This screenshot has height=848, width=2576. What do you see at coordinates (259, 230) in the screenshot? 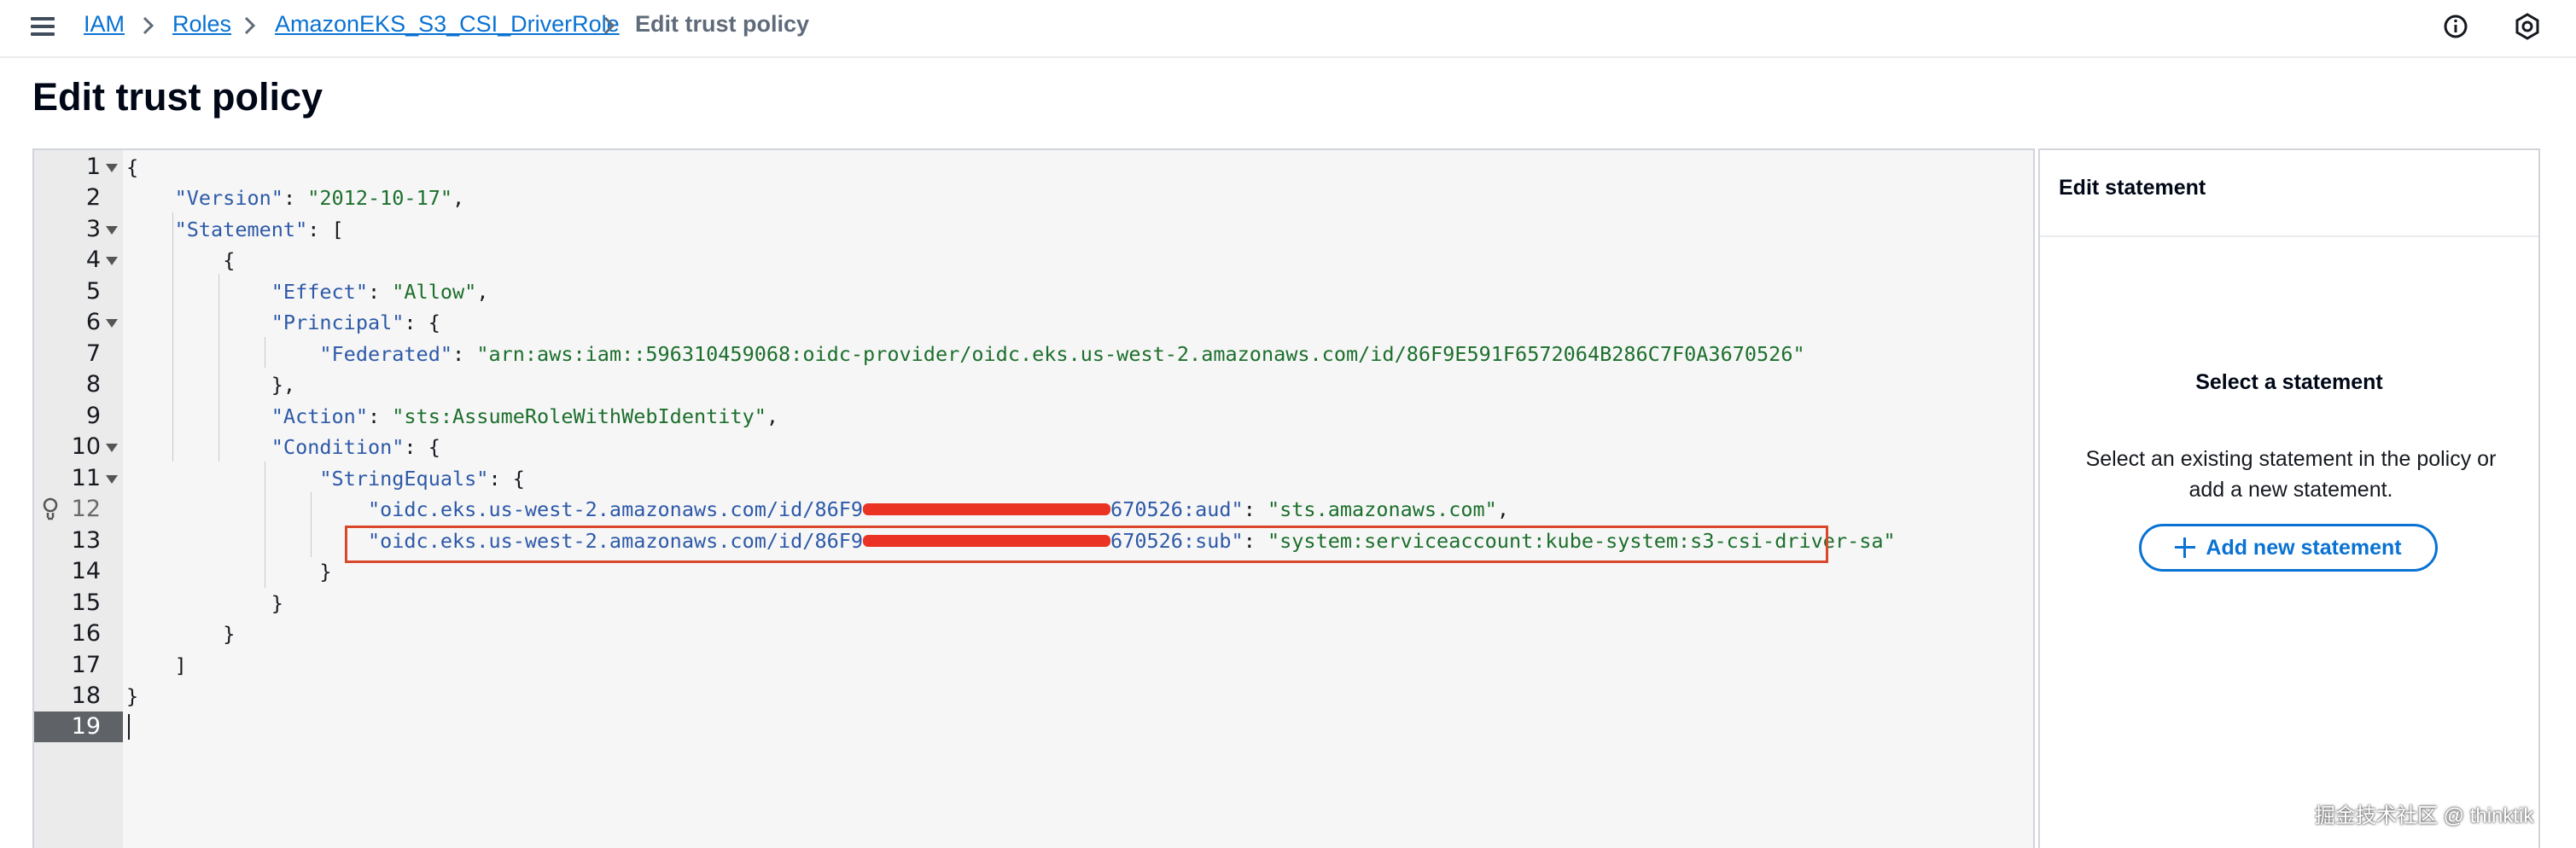
I see `code-line-3: "Statement": [` at bounding box center [259, 230].